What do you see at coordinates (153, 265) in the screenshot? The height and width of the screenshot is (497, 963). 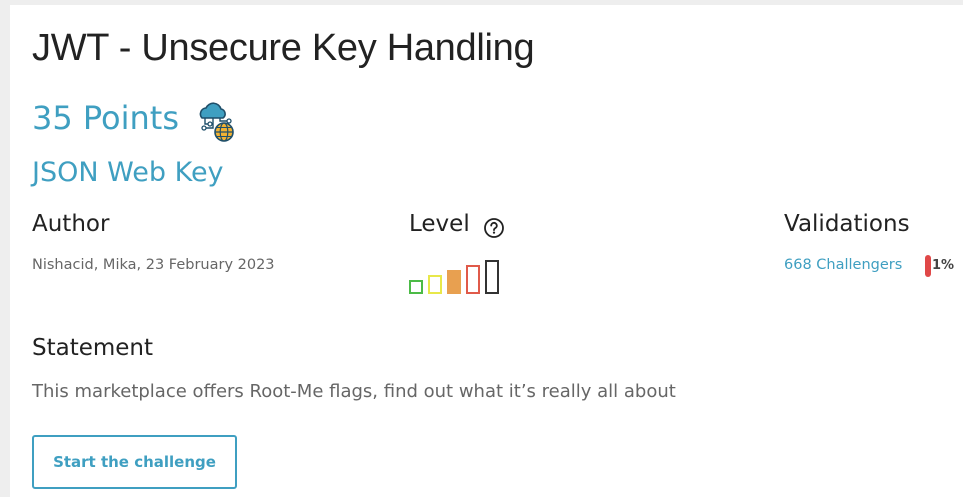 I see `author-text: Nishacid, Mika, 23 February 2023` at bounding box center [153, 265].